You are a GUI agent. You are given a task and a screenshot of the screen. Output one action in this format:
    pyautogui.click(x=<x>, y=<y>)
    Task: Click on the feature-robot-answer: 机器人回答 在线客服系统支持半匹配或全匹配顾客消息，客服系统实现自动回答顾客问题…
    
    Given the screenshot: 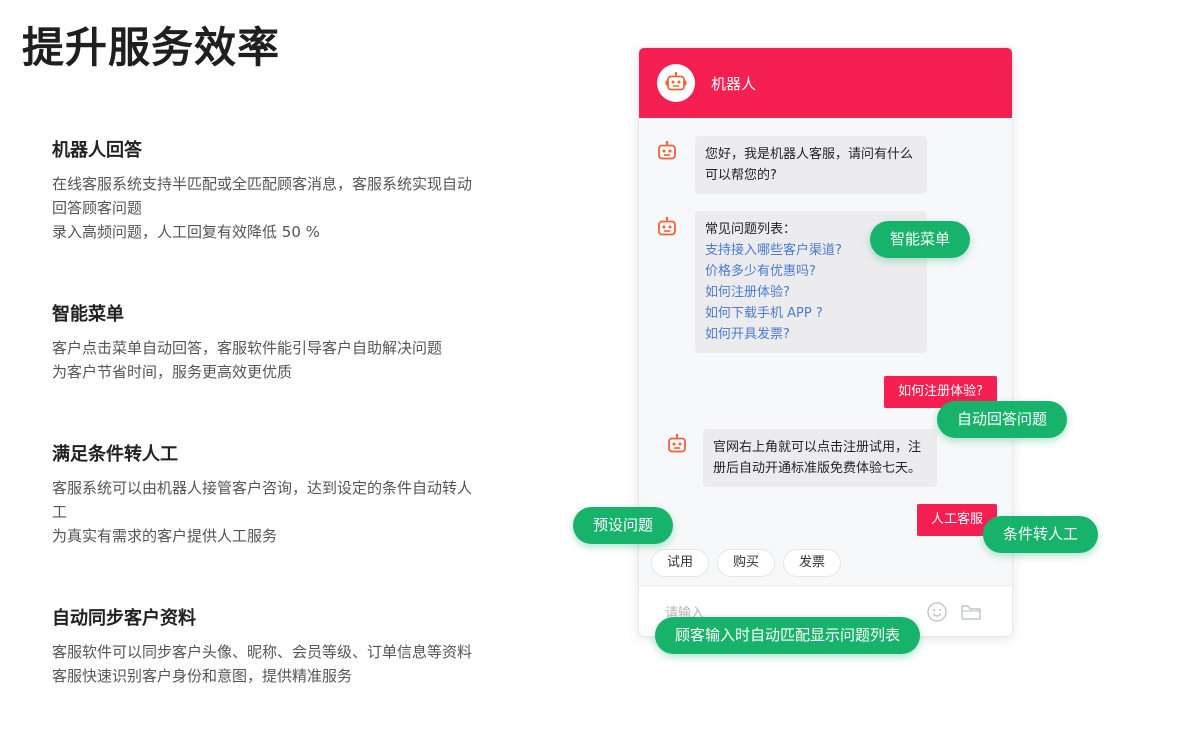 What is the action you would take?
    pyautogui.click(x=267, y=191)
    